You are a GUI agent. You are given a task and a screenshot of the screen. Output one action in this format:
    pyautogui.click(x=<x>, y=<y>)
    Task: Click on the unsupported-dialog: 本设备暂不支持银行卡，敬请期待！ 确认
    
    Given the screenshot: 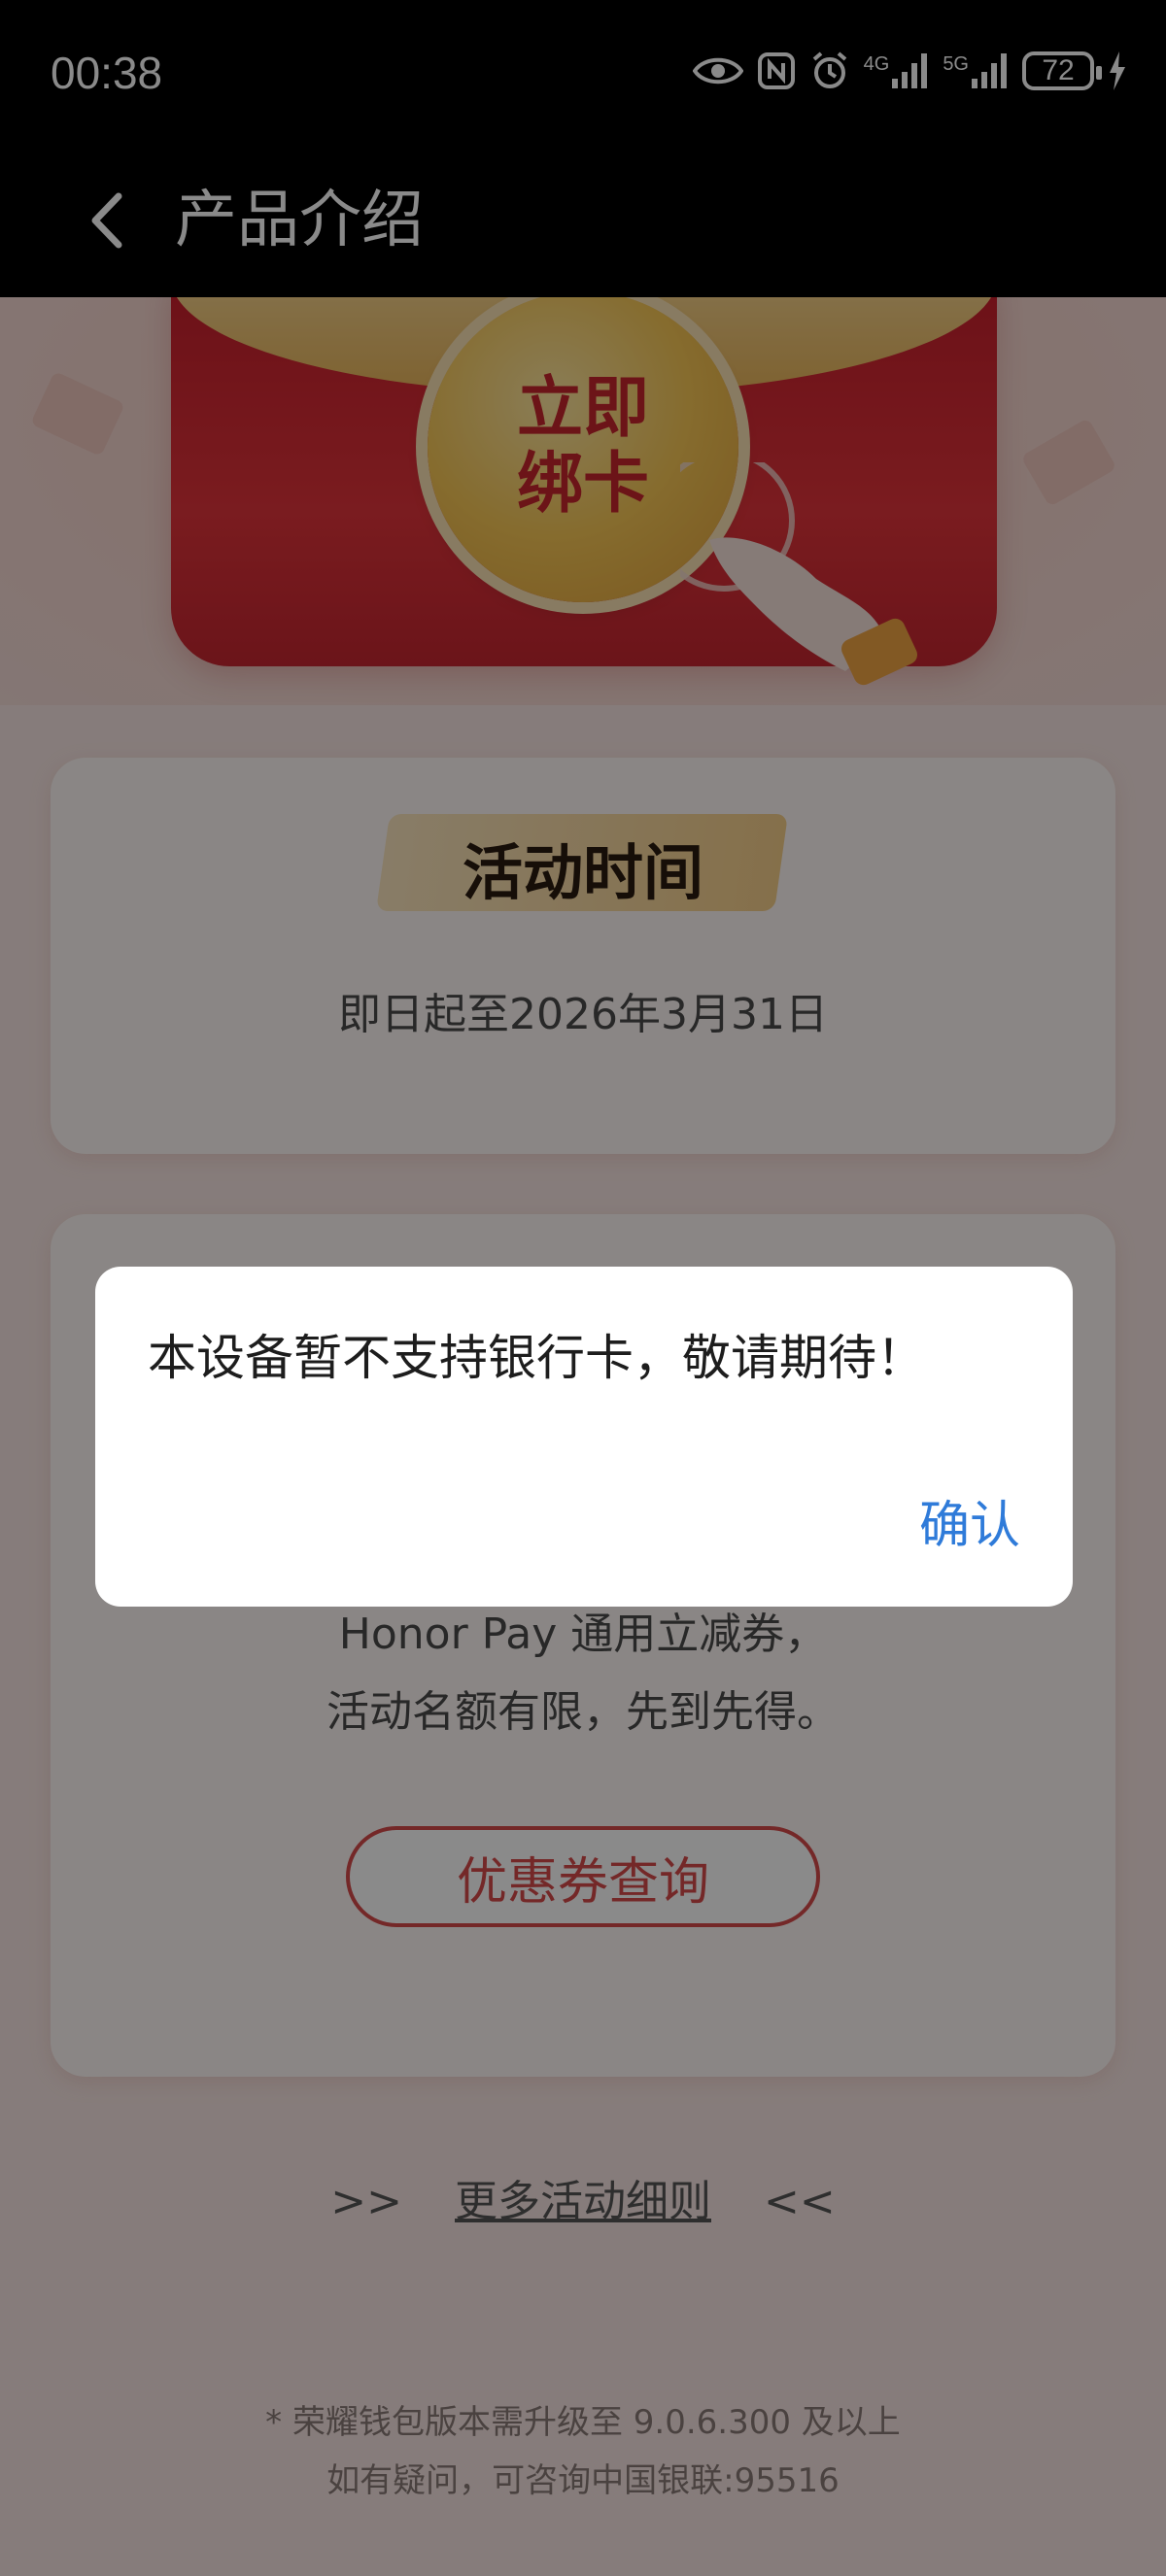 What is the action you would take?
    pyautogui.click(x=584, y=1437)
    